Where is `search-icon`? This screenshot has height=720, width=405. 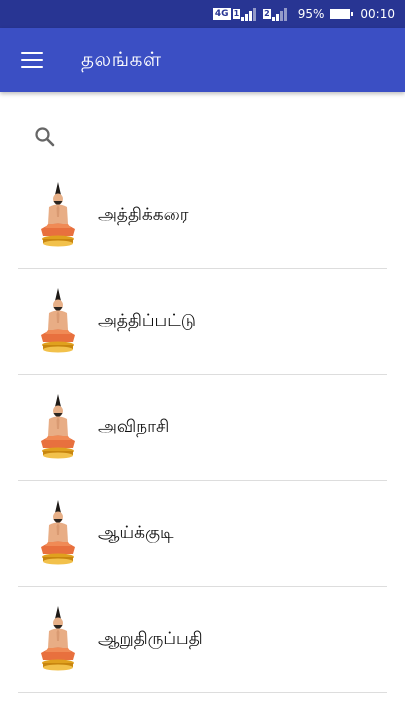
search-icon is located at coordinates (45, 137).